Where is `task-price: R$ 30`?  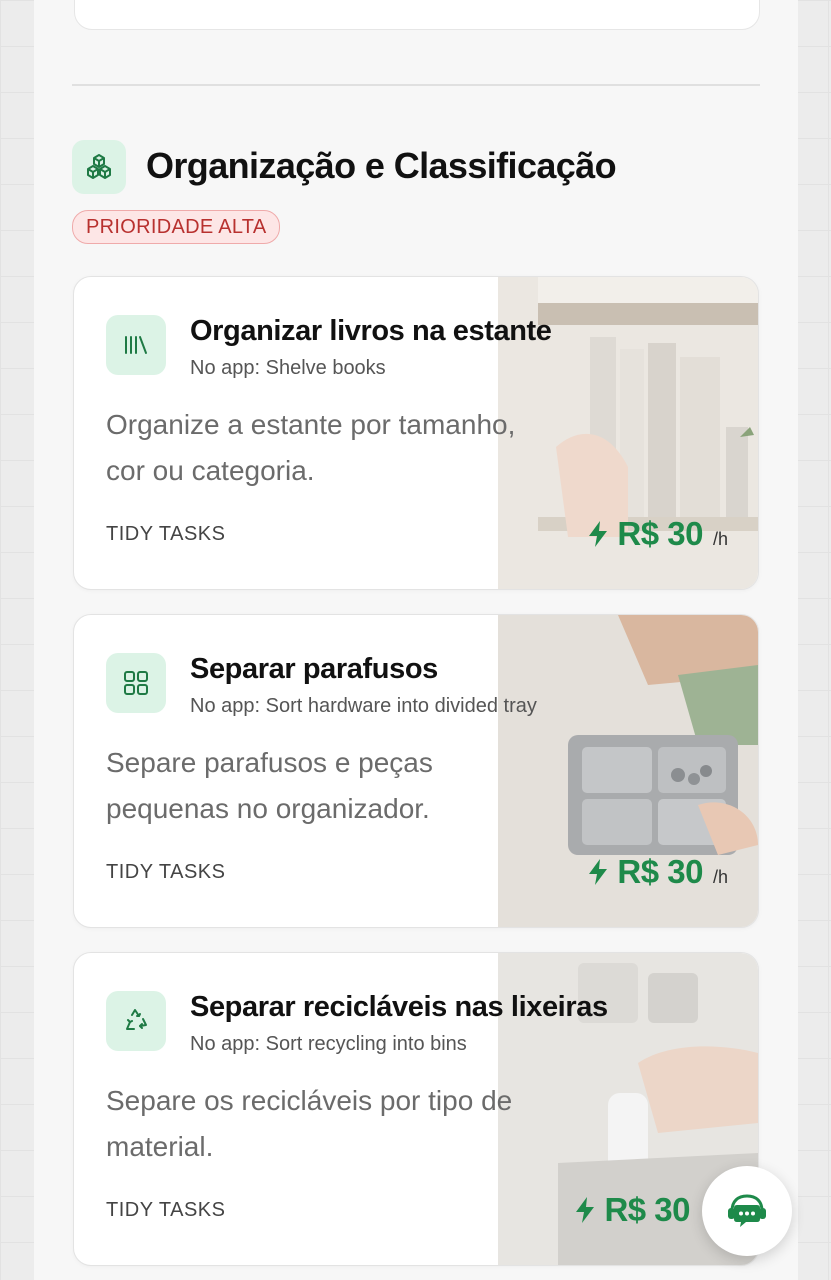 task-price: R$ 30 is located at coordinates (637, 1210).